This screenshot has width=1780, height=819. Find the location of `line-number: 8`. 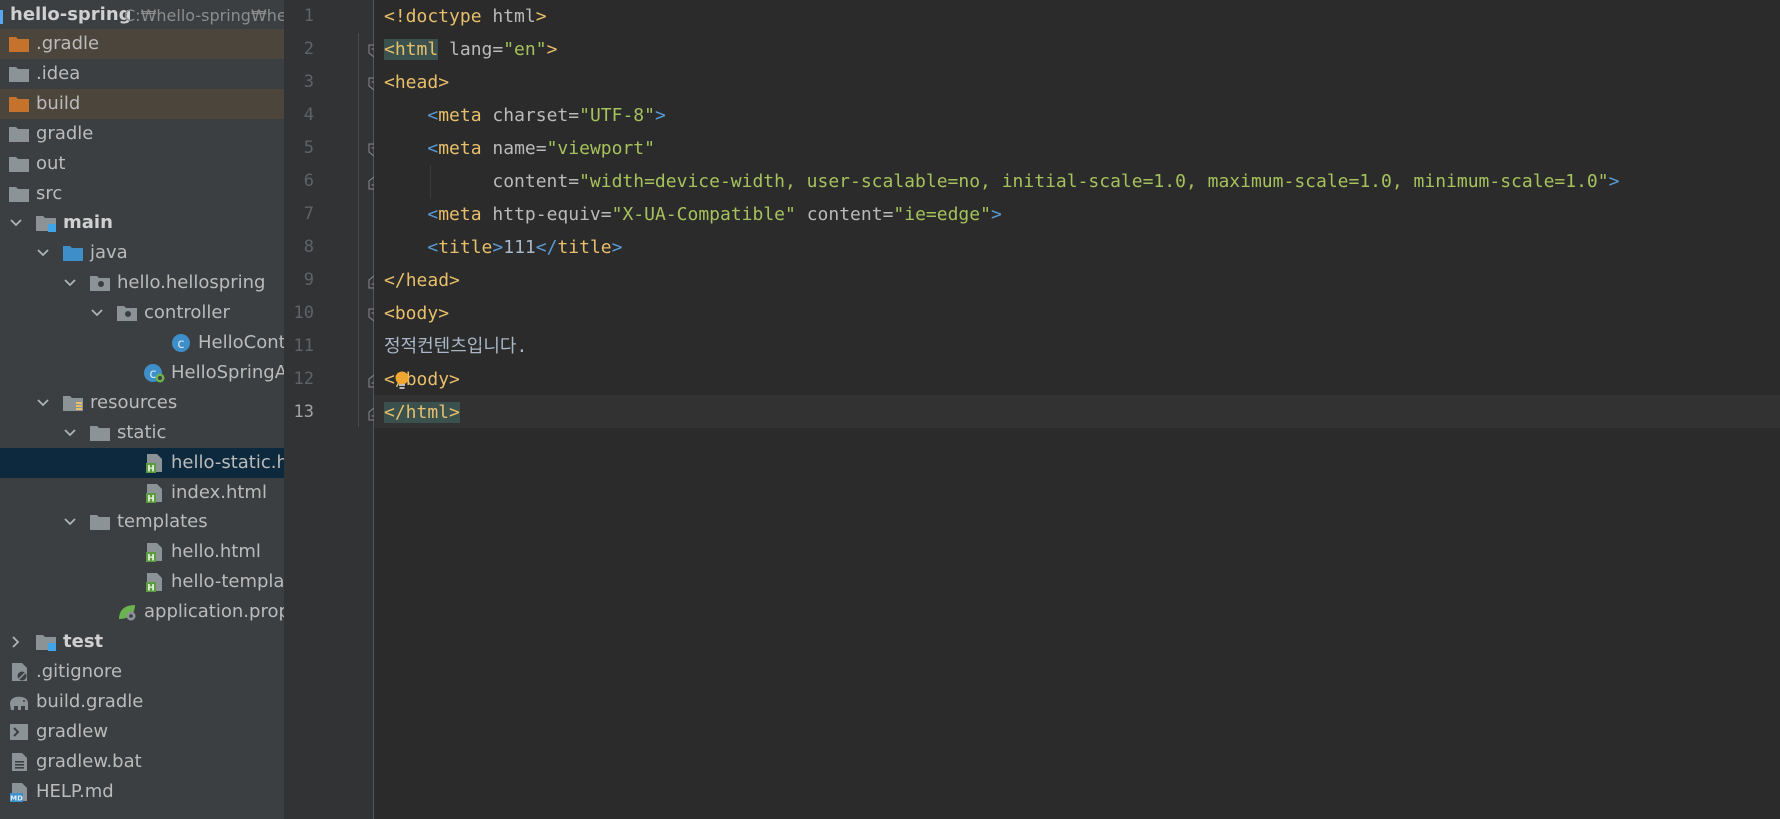

line-number: 8 is located at coordinates (308, 247).